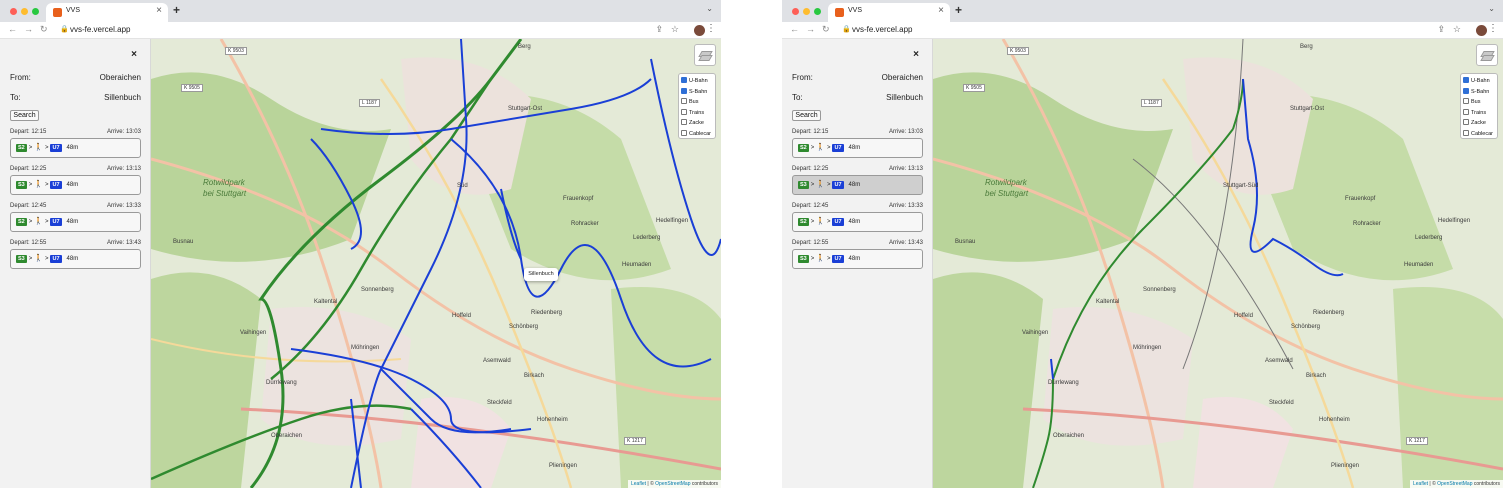 This screenshot has width=1503, height=488. Describe the element at coordinates (965, 242) in the screenshot. I see `map-label-busnau: Busnau` at that location.